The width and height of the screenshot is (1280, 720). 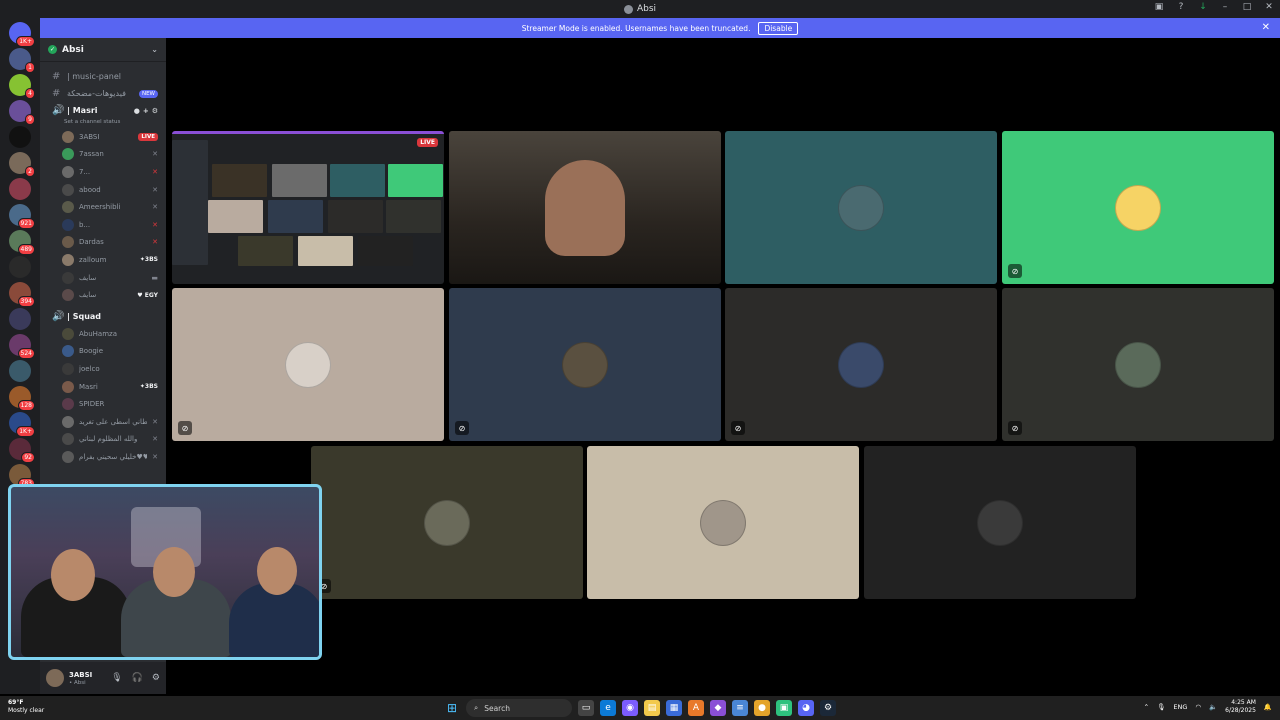 I want to click on server-icon: 921, so click(x=22, y=216).